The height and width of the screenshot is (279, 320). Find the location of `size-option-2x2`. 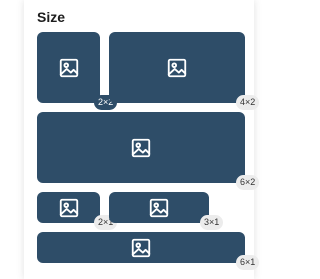

size-option-2x2 is located at coordinates (68, 67).